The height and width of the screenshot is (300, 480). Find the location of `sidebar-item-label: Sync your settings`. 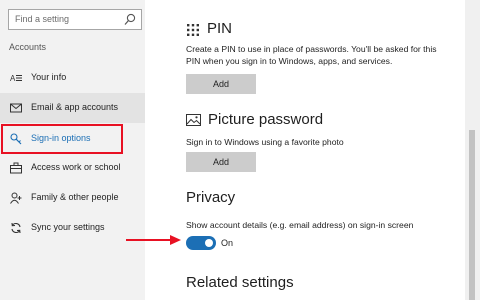

sidebar-item-label: Sync your settings is located at coordinates (68, 227).